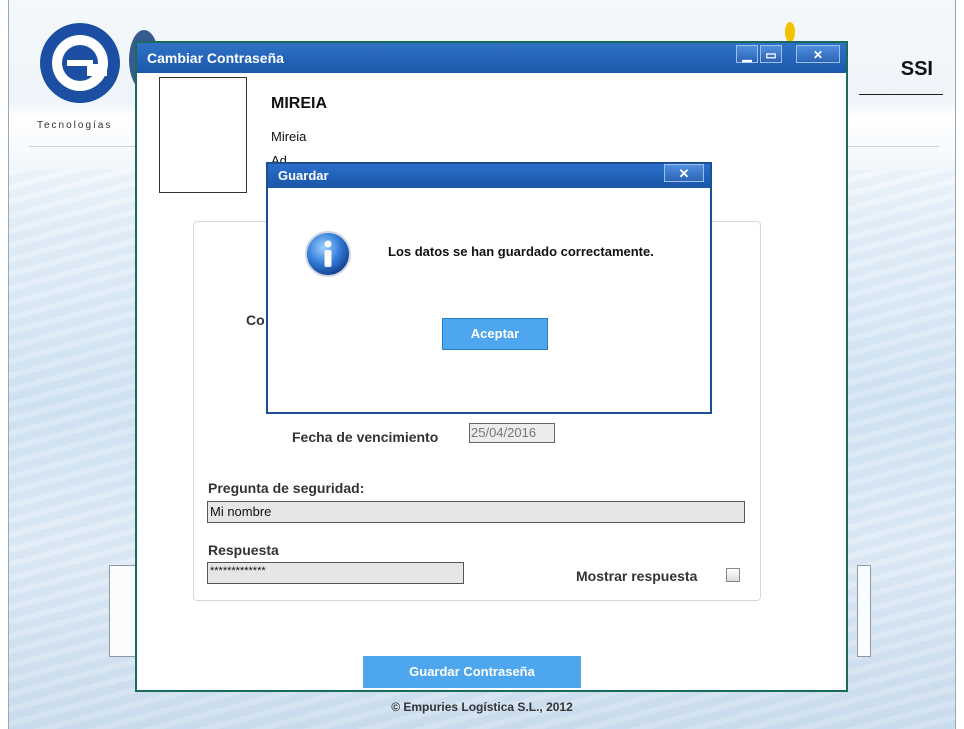 The image size is (964, 729). I want to click on minimize-button: ▁, so click(747, 54).